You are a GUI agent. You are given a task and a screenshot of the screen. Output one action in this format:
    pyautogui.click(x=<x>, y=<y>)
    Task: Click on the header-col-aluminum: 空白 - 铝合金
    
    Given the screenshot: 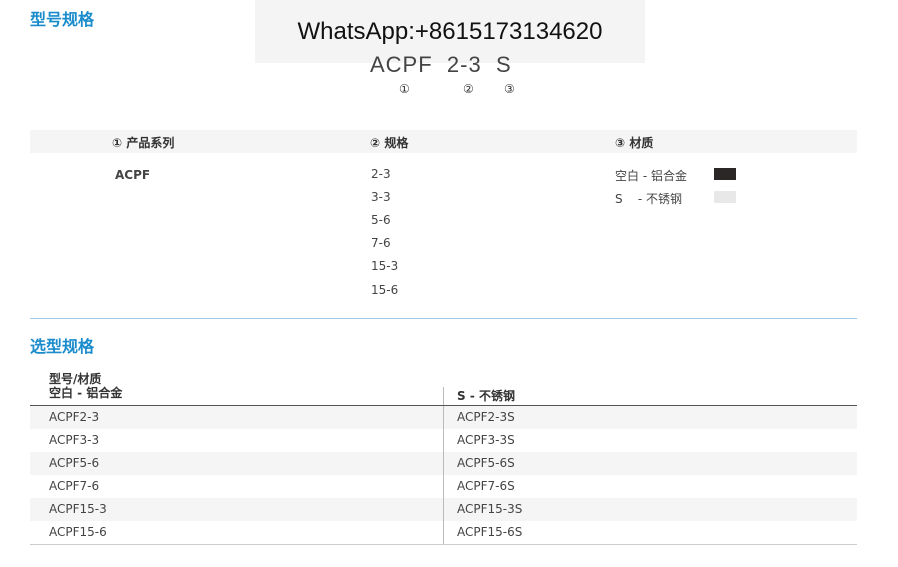 What is the action you would take?
    pyautogui.click(x=86, y=393)
    